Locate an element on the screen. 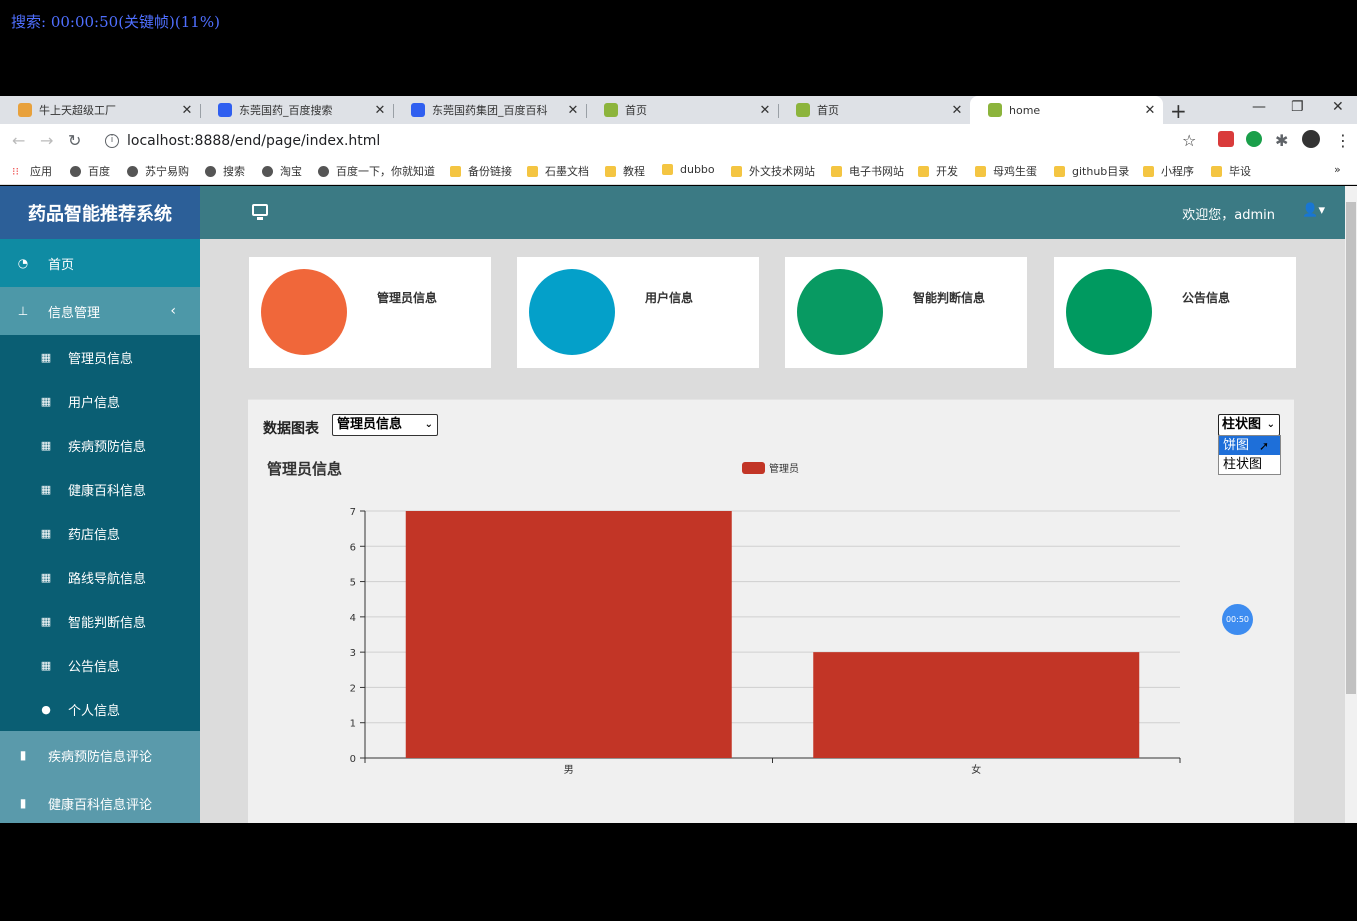 Image resolution: width=1357 pixels, height=921 pixels. sidebar-subitem: ▦ 路线导航信息 is located at coordinates (100, 577).